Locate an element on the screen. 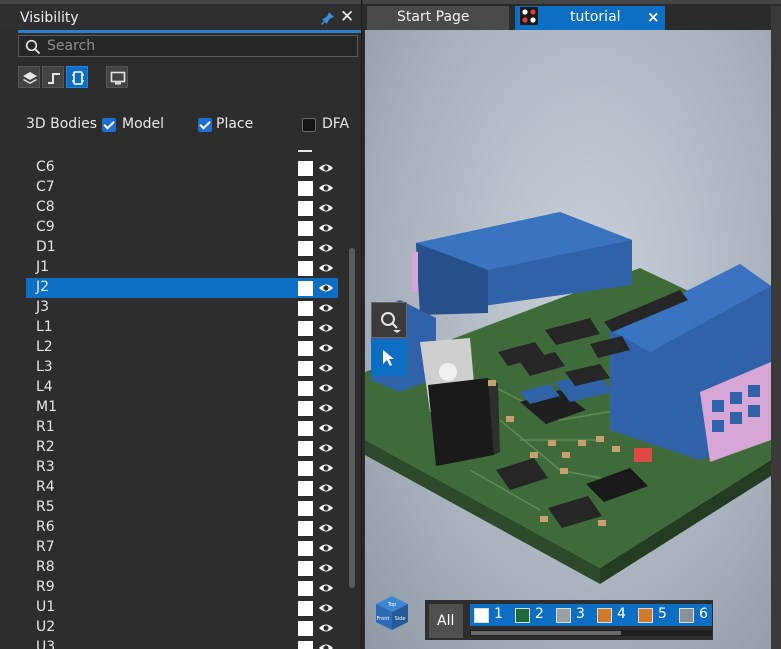  list-item: C7 is located at coordinates (182, 188).